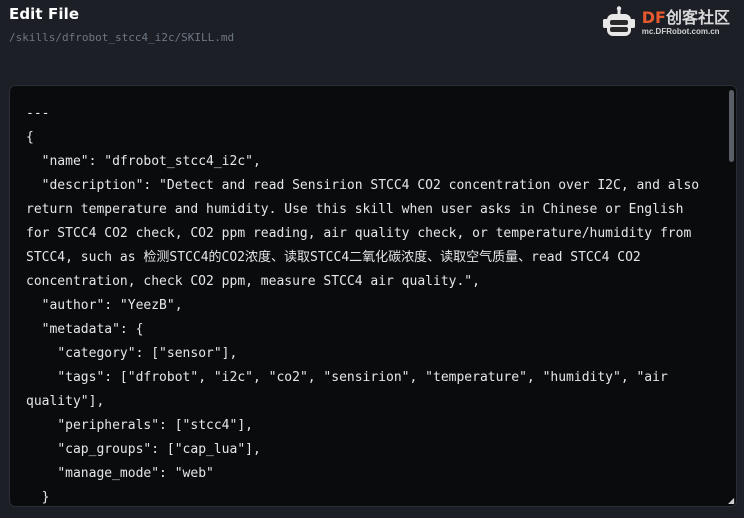  What do you see at coordinates (44, 14) in the screenshot?
I see `page-title: Edit File` at bounding box center [44, 14].